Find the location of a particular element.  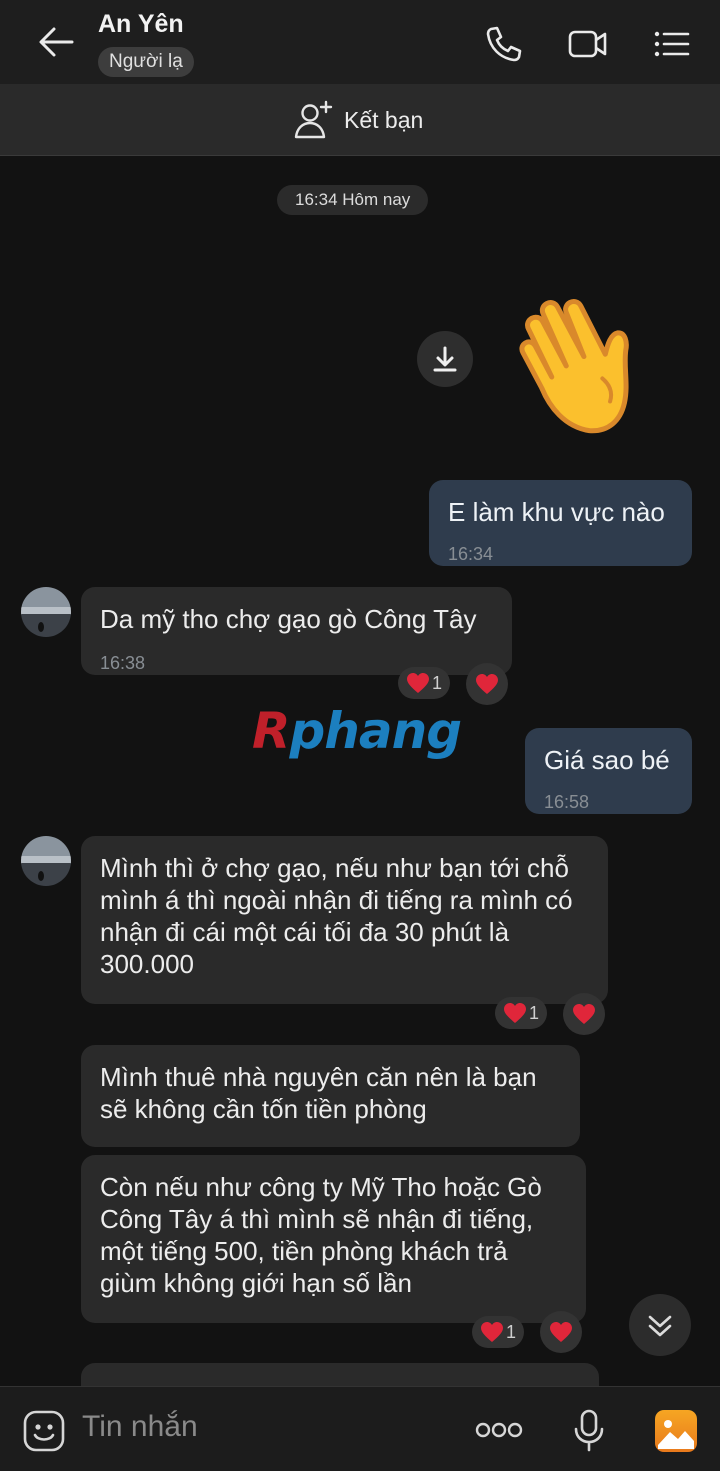

message-text: E làm khu vực nào is located at coordinates (556, 512).